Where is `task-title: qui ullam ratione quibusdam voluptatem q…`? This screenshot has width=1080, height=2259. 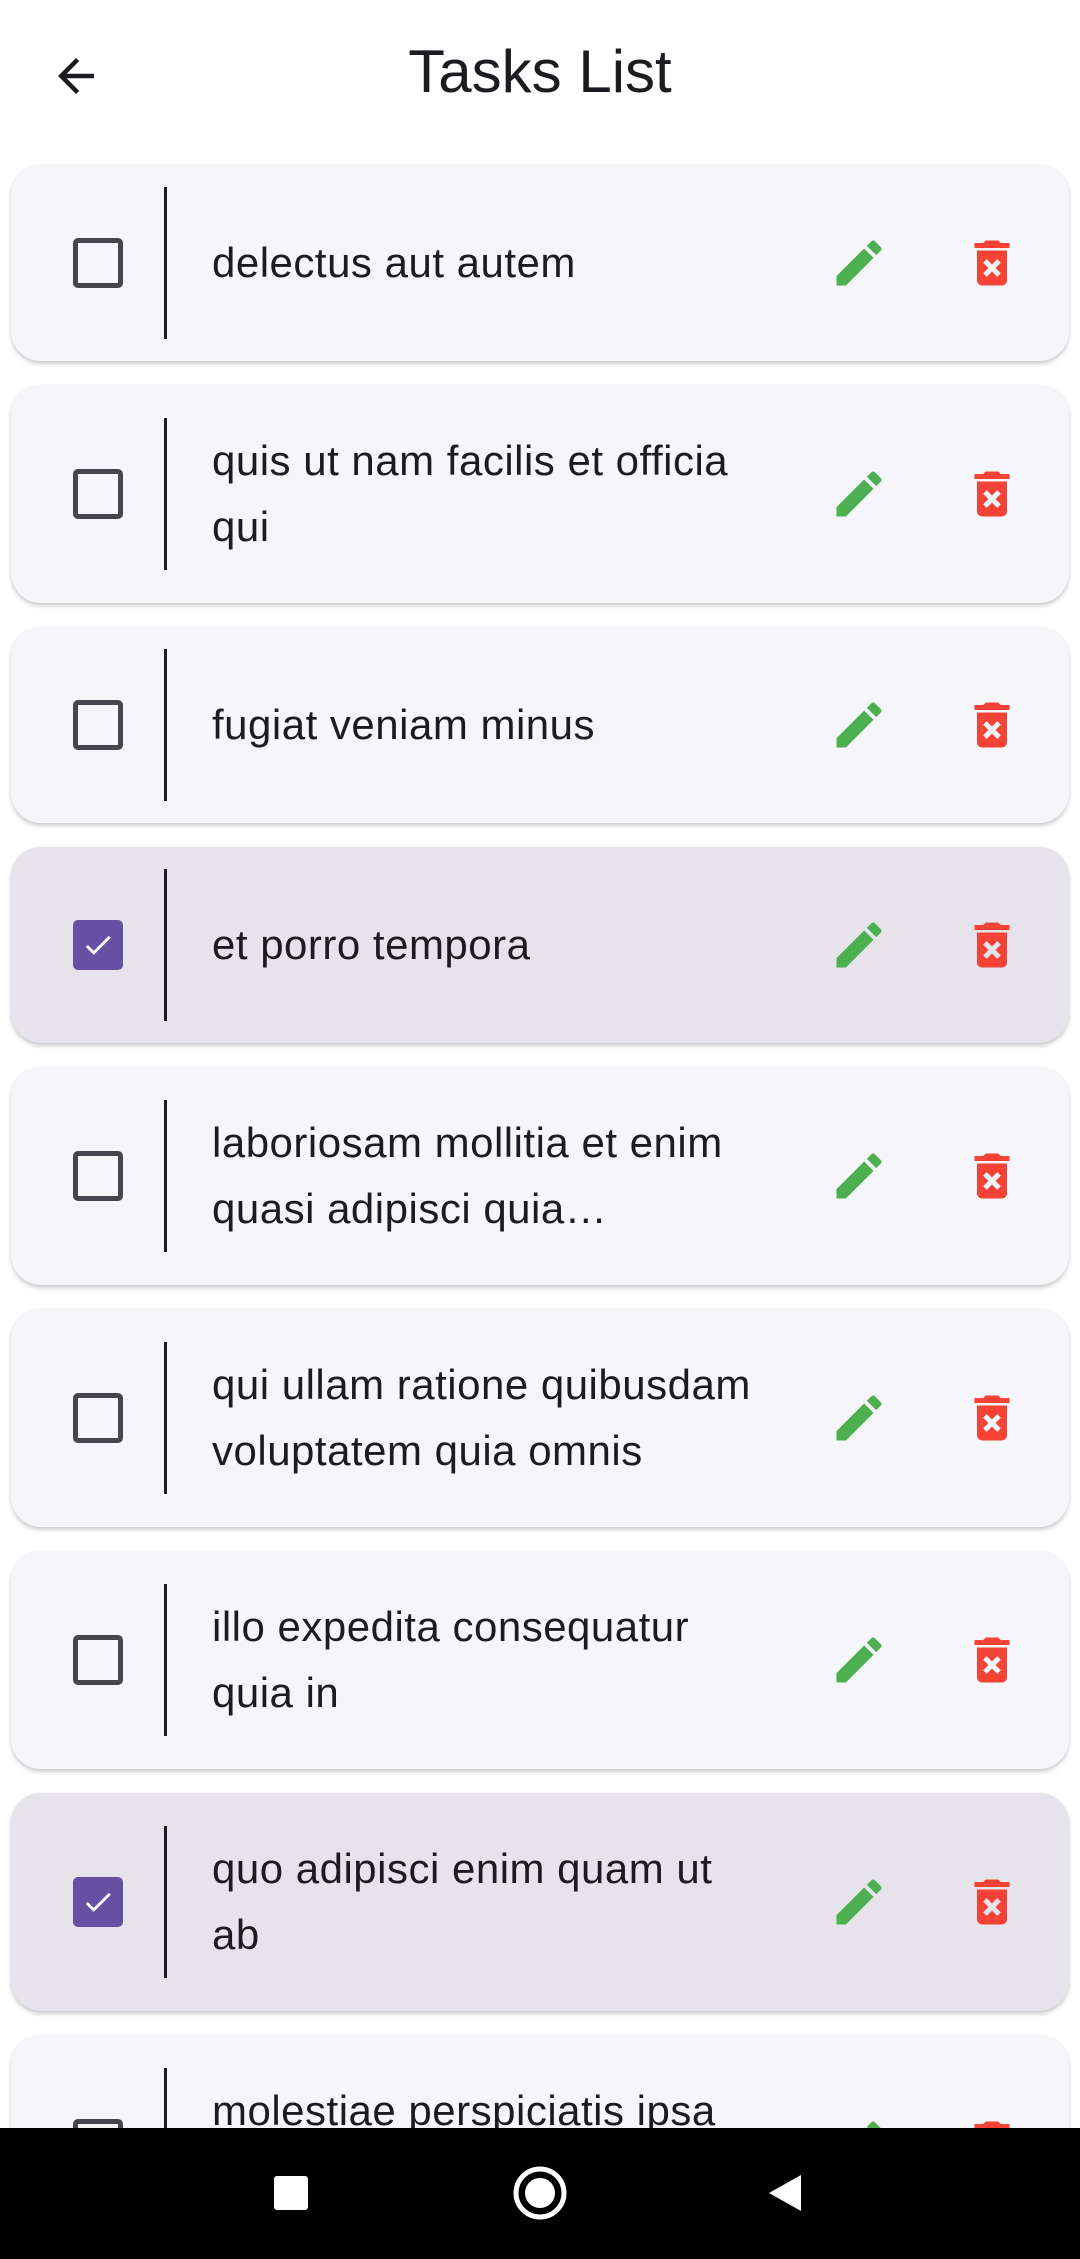
task-title: qui ullam ratione quibusdam voluptatem q… is located at coordinates (481, 1417).